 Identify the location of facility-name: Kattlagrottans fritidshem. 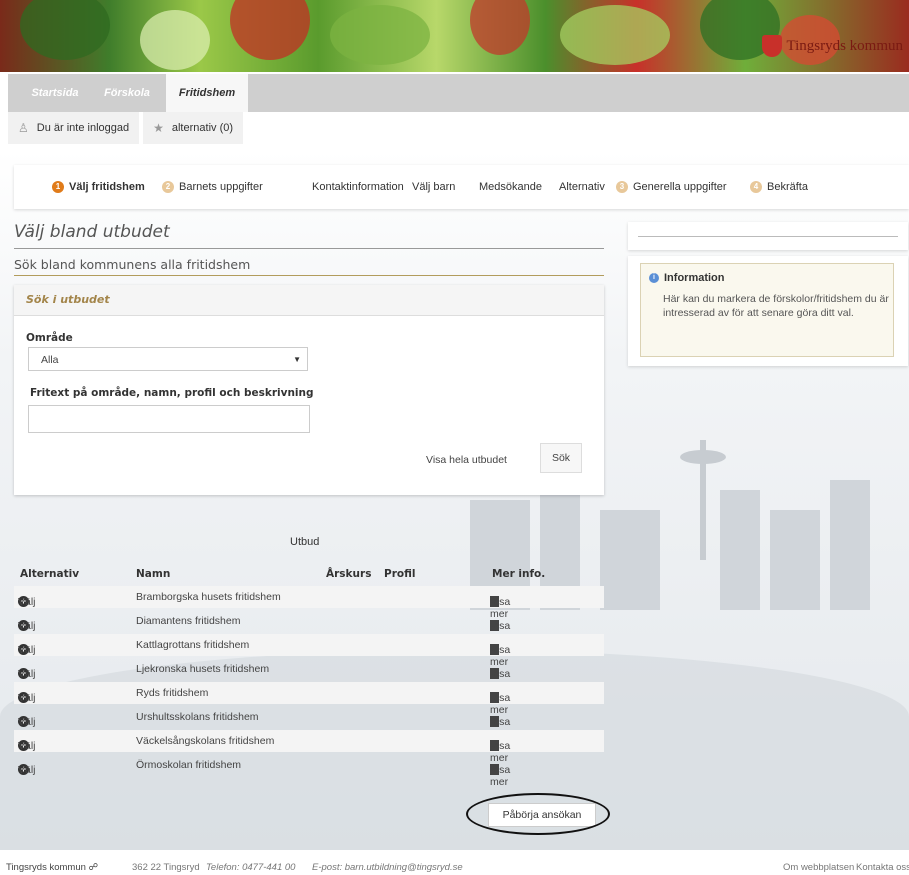
(193, 645).